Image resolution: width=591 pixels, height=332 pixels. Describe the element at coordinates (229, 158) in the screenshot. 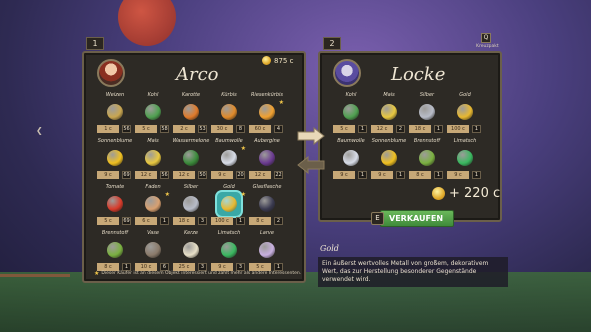

I see `cotton-icon` at that location.